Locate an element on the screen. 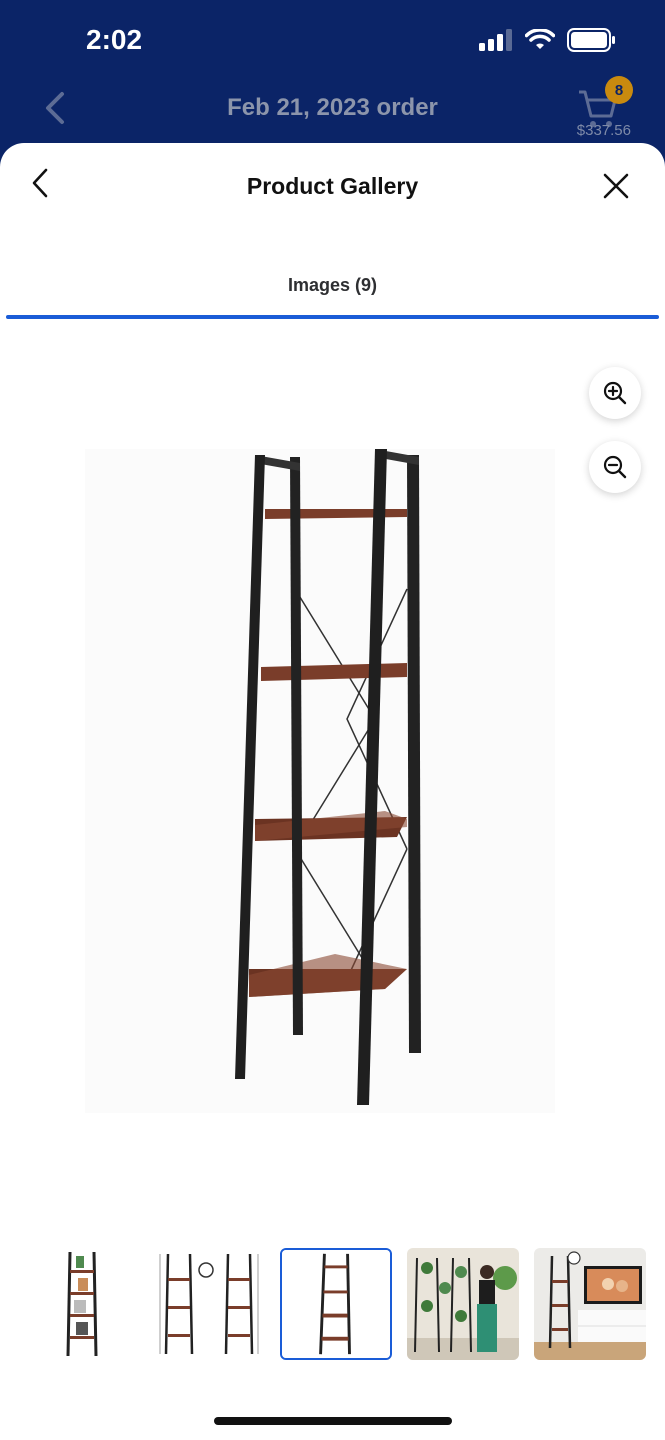 The width and height of the screenshot is (665, 1440). thumbnail-ladder-shelf-with-items is located at coordinates (84, 1304).